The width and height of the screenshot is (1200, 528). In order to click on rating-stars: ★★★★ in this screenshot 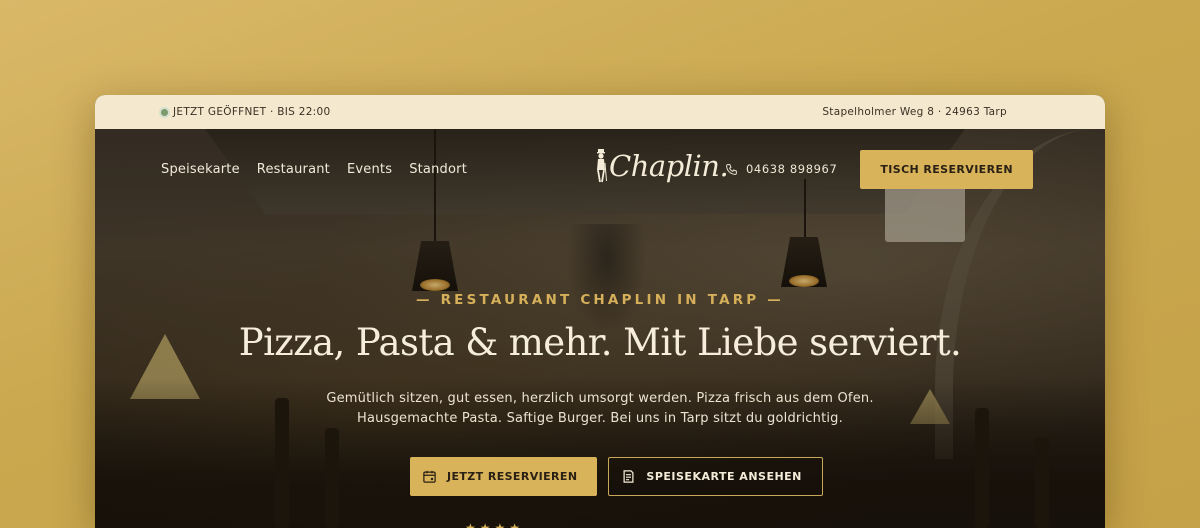, I will do `click(495, 524)`.